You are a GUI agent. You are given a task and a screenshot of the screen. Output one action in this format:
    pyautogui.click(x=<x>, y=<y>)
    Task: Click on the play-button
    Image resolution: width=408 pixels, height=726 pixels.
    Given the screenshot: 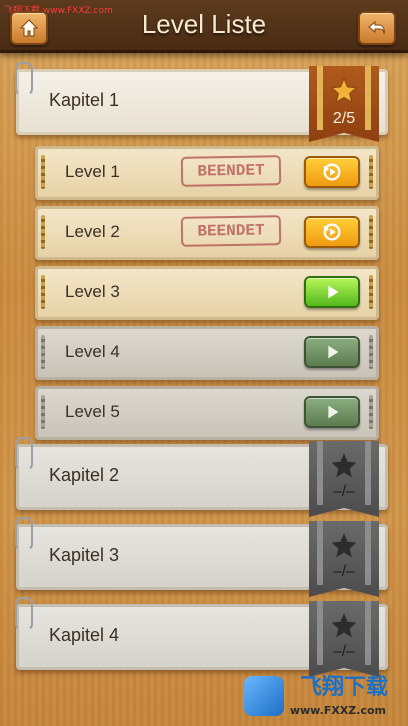 What is the action you would take?
    pyautogui.click(x=332, y=292)
    